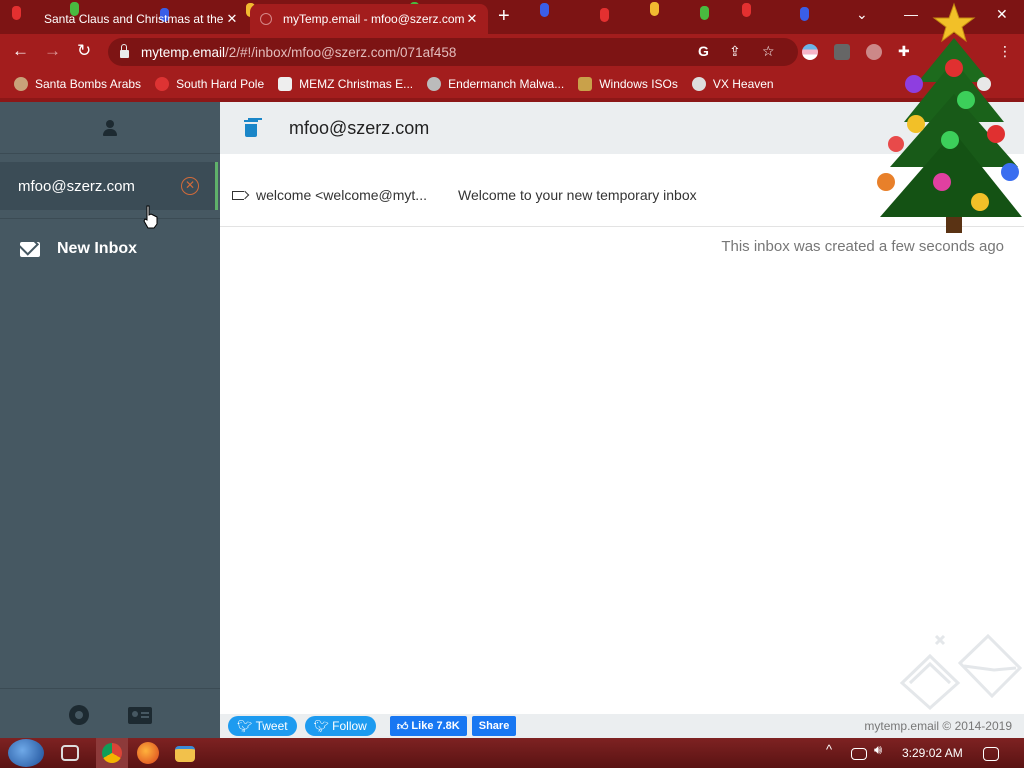 Image resolution: width=1024 pixels, height=768 pixels. I want to click on chrome-icon, so click(112, 753).